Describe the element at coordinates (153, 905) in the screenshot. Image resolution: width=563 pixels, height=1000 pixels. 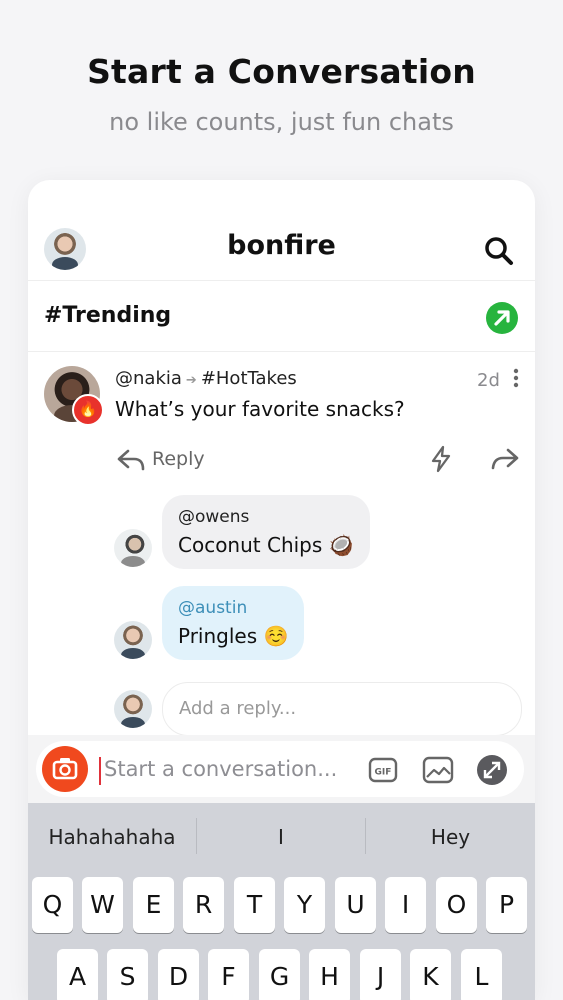
I see `key: E` at that location.